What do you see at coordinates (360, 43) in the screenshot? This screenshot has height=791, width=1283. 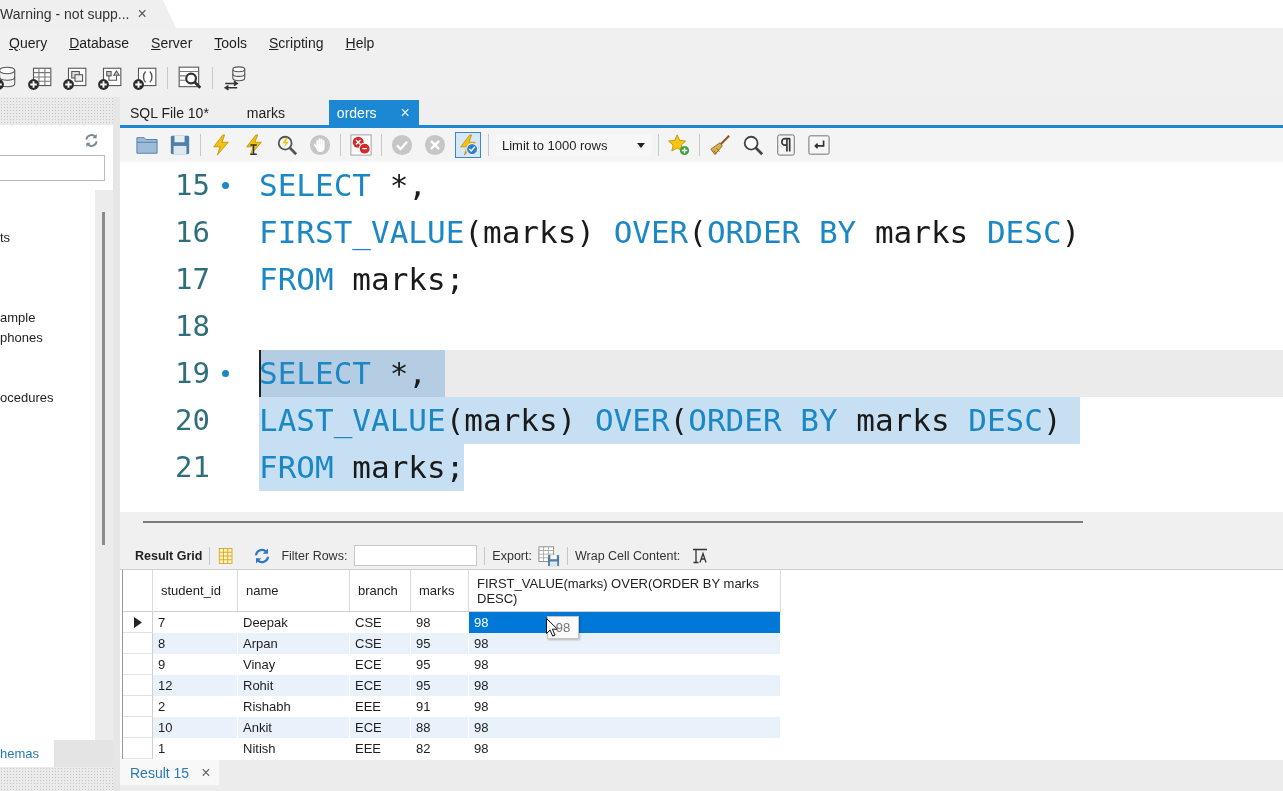 I see `menu-item: Help` at bounding box center [360, 43].